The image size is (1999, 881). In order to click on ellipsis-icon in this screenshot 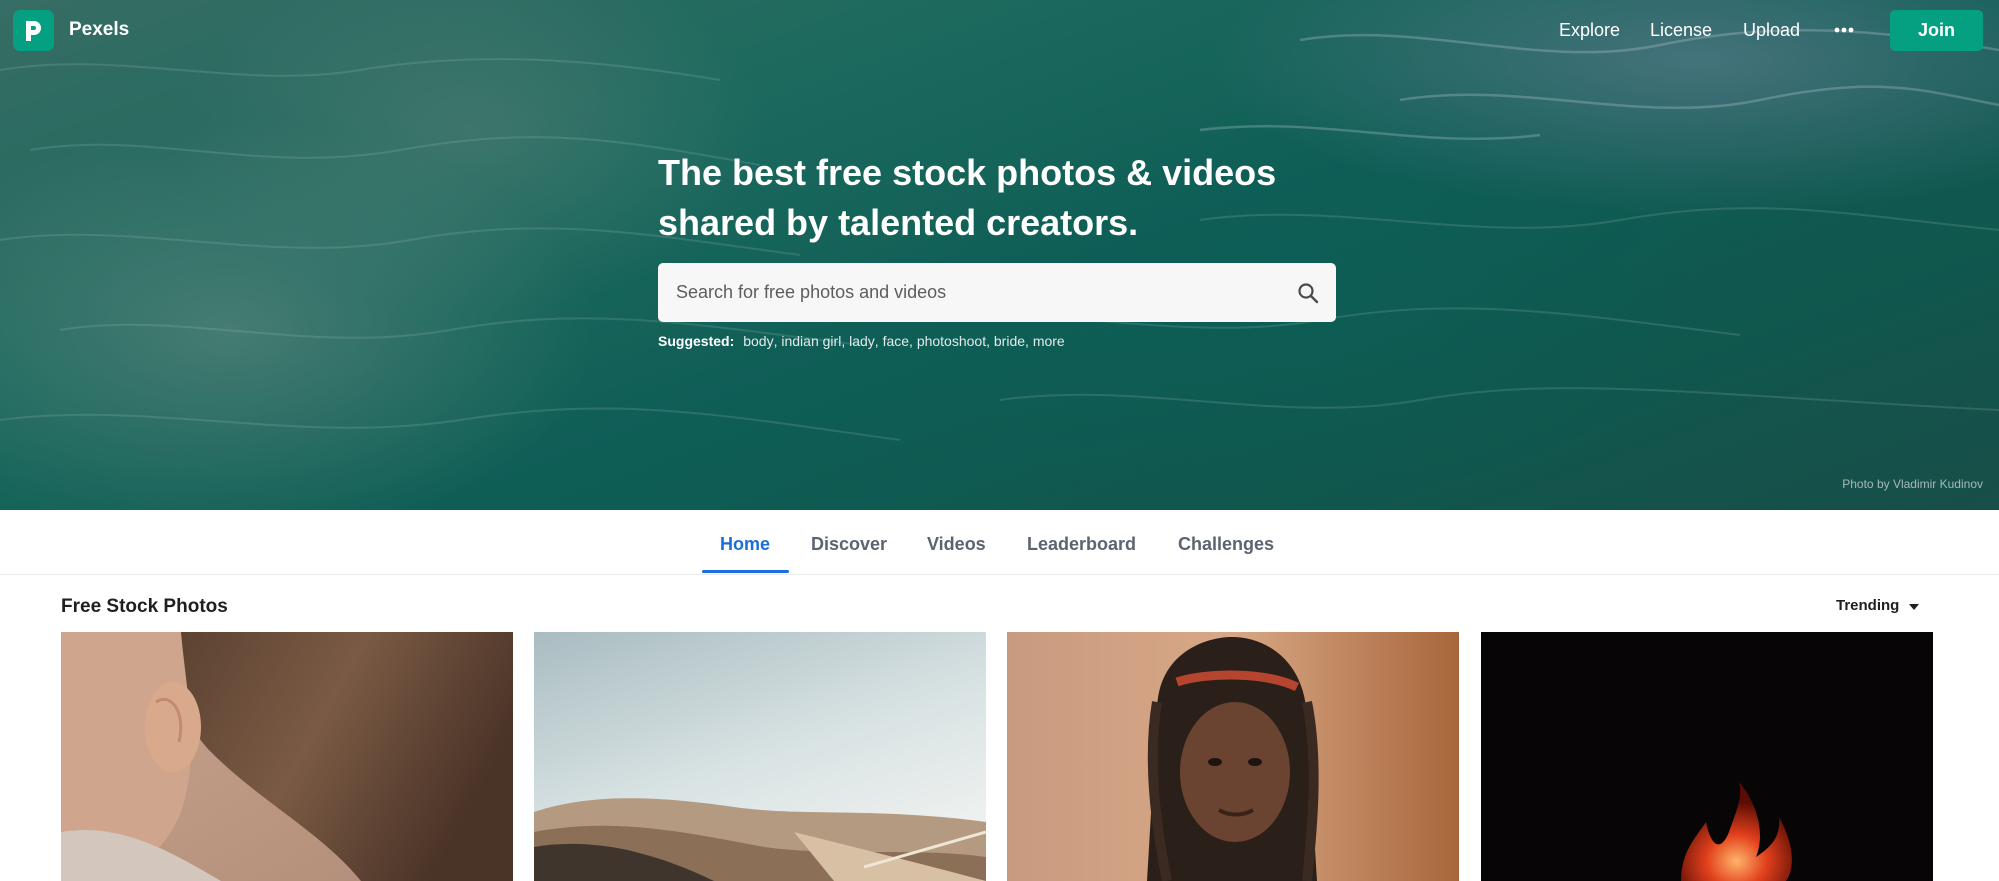, I will do `click(1844, 30)`.